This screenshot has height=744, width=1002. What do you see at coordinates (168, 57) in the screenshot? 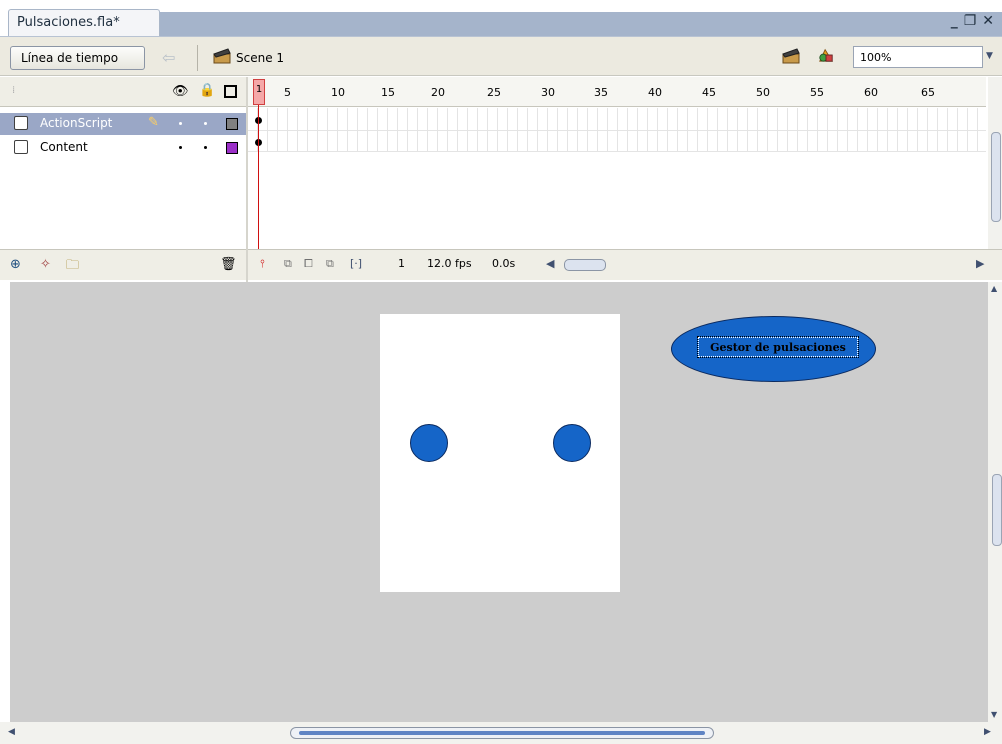
I see `back-arrow-icon: ⇦` at bounding box center [168, 57].